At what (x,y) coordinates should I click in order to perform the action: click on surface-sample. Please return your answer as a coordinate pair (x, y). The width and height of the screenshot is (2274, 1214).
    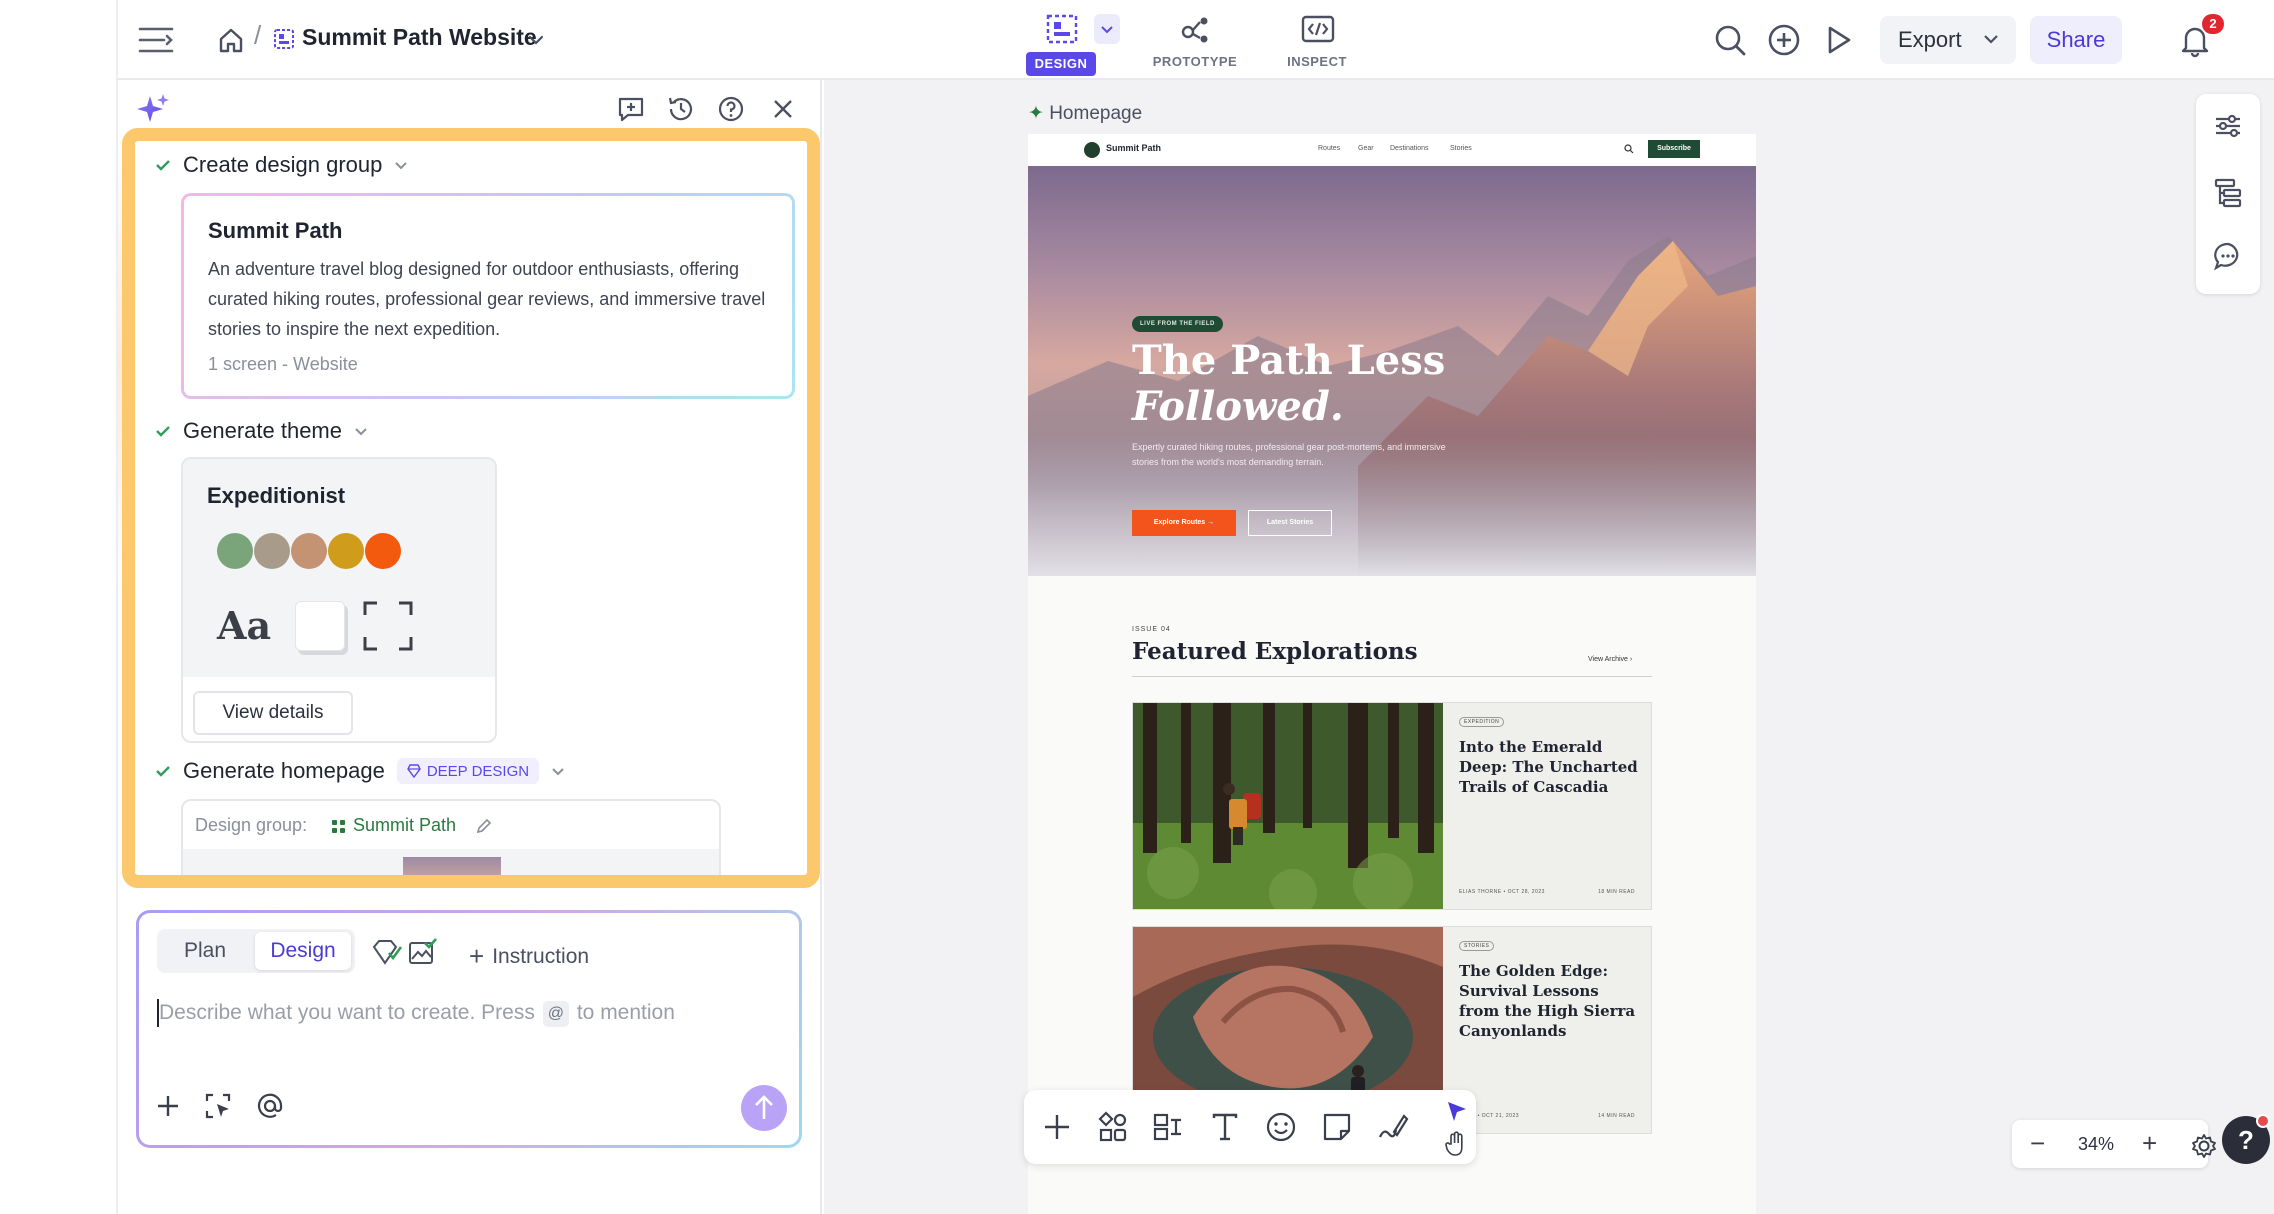
    Looking at the image, I should click on (320, 626).